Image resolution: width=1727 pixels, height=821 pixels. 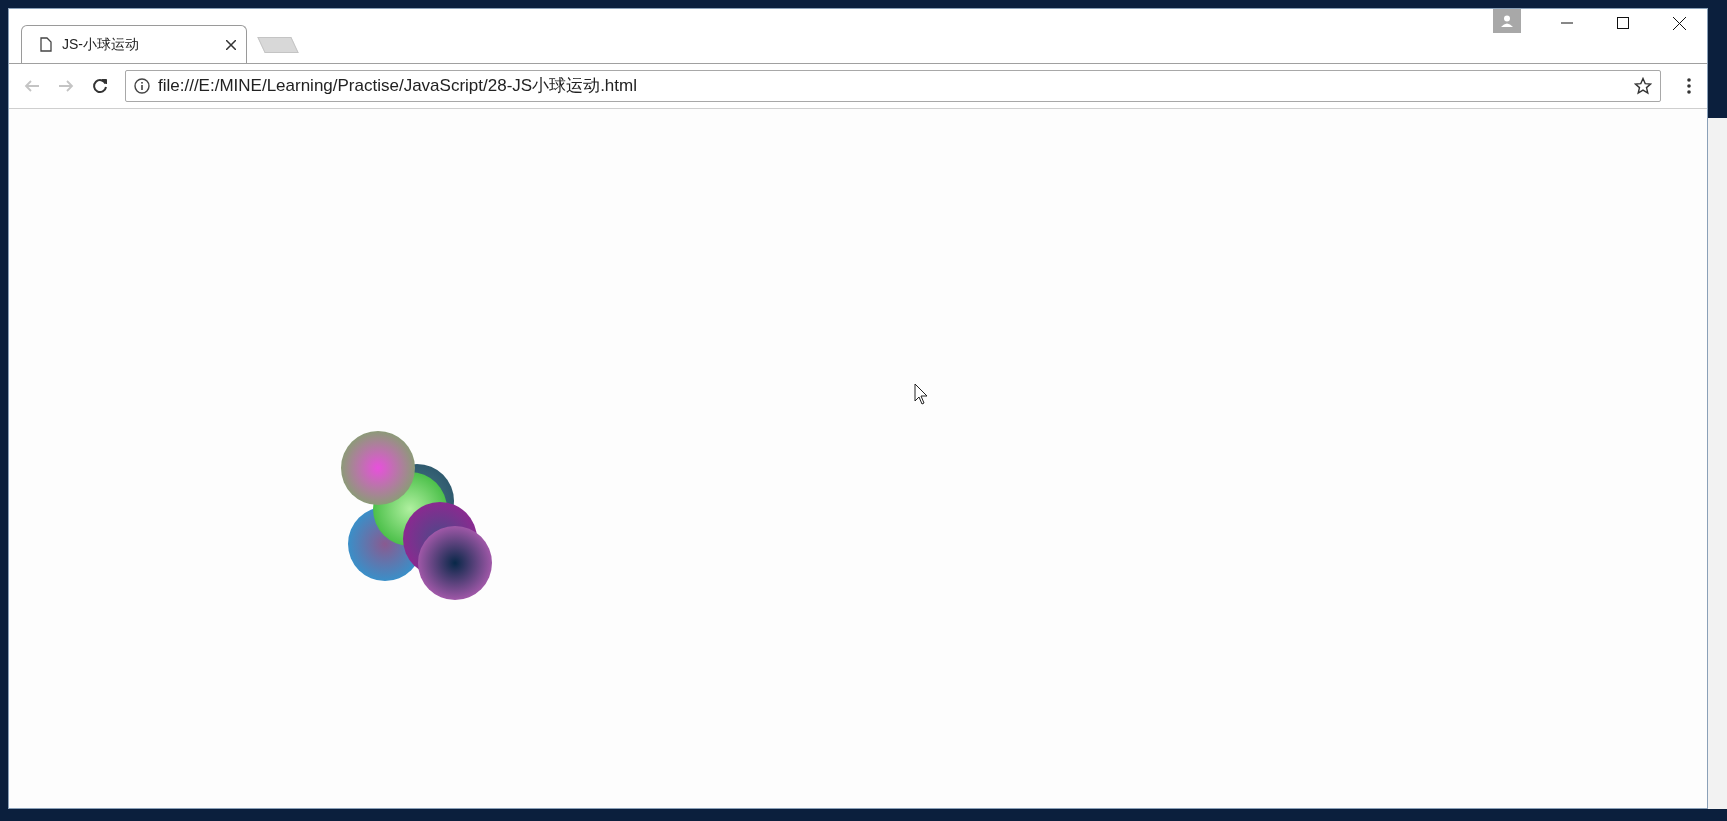 I want to click on close-tab-icon, so click(x=231, y=44).